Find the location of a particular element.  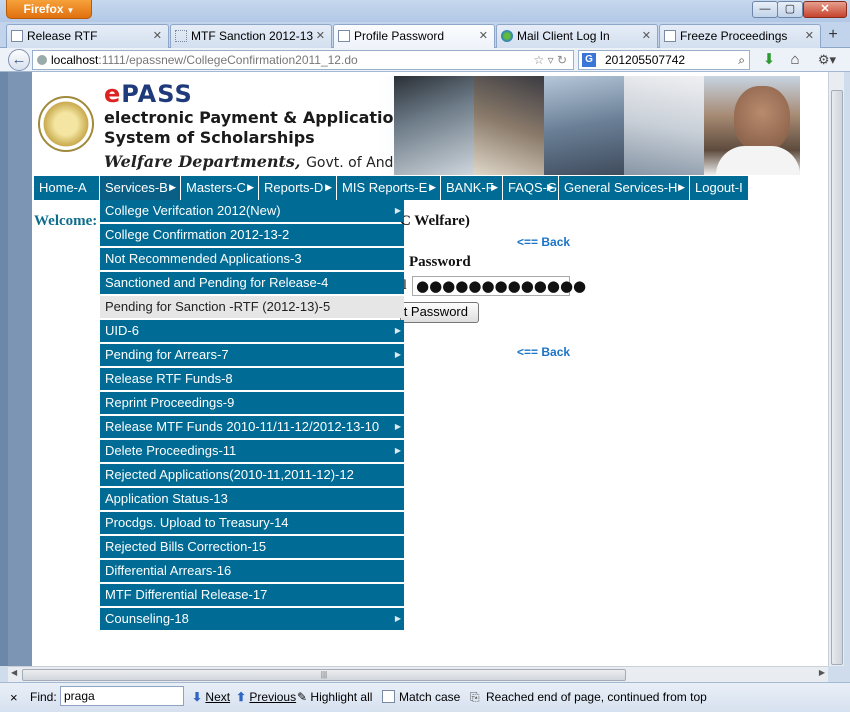

dropdown-item: Not Recommended Applications-3 is located at coordinates (252, 259).